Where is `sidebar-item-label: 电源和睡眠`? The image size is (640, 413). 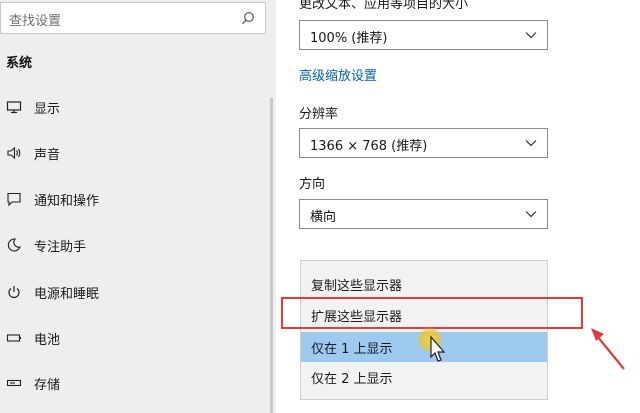
sidebar-item-label: 电源和睡眠 is located at coordinates (67, 294).